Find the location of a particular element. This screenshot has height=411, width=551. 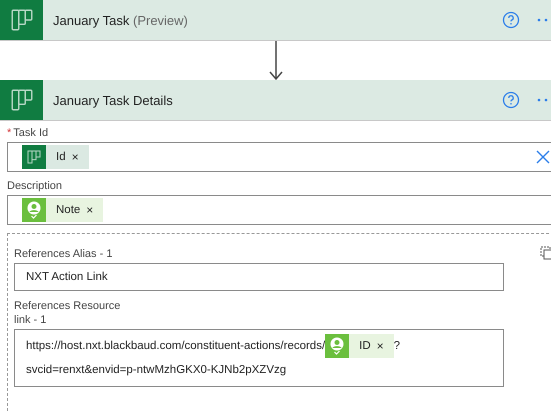

field-label: Description is located at coordinates (34, 186).